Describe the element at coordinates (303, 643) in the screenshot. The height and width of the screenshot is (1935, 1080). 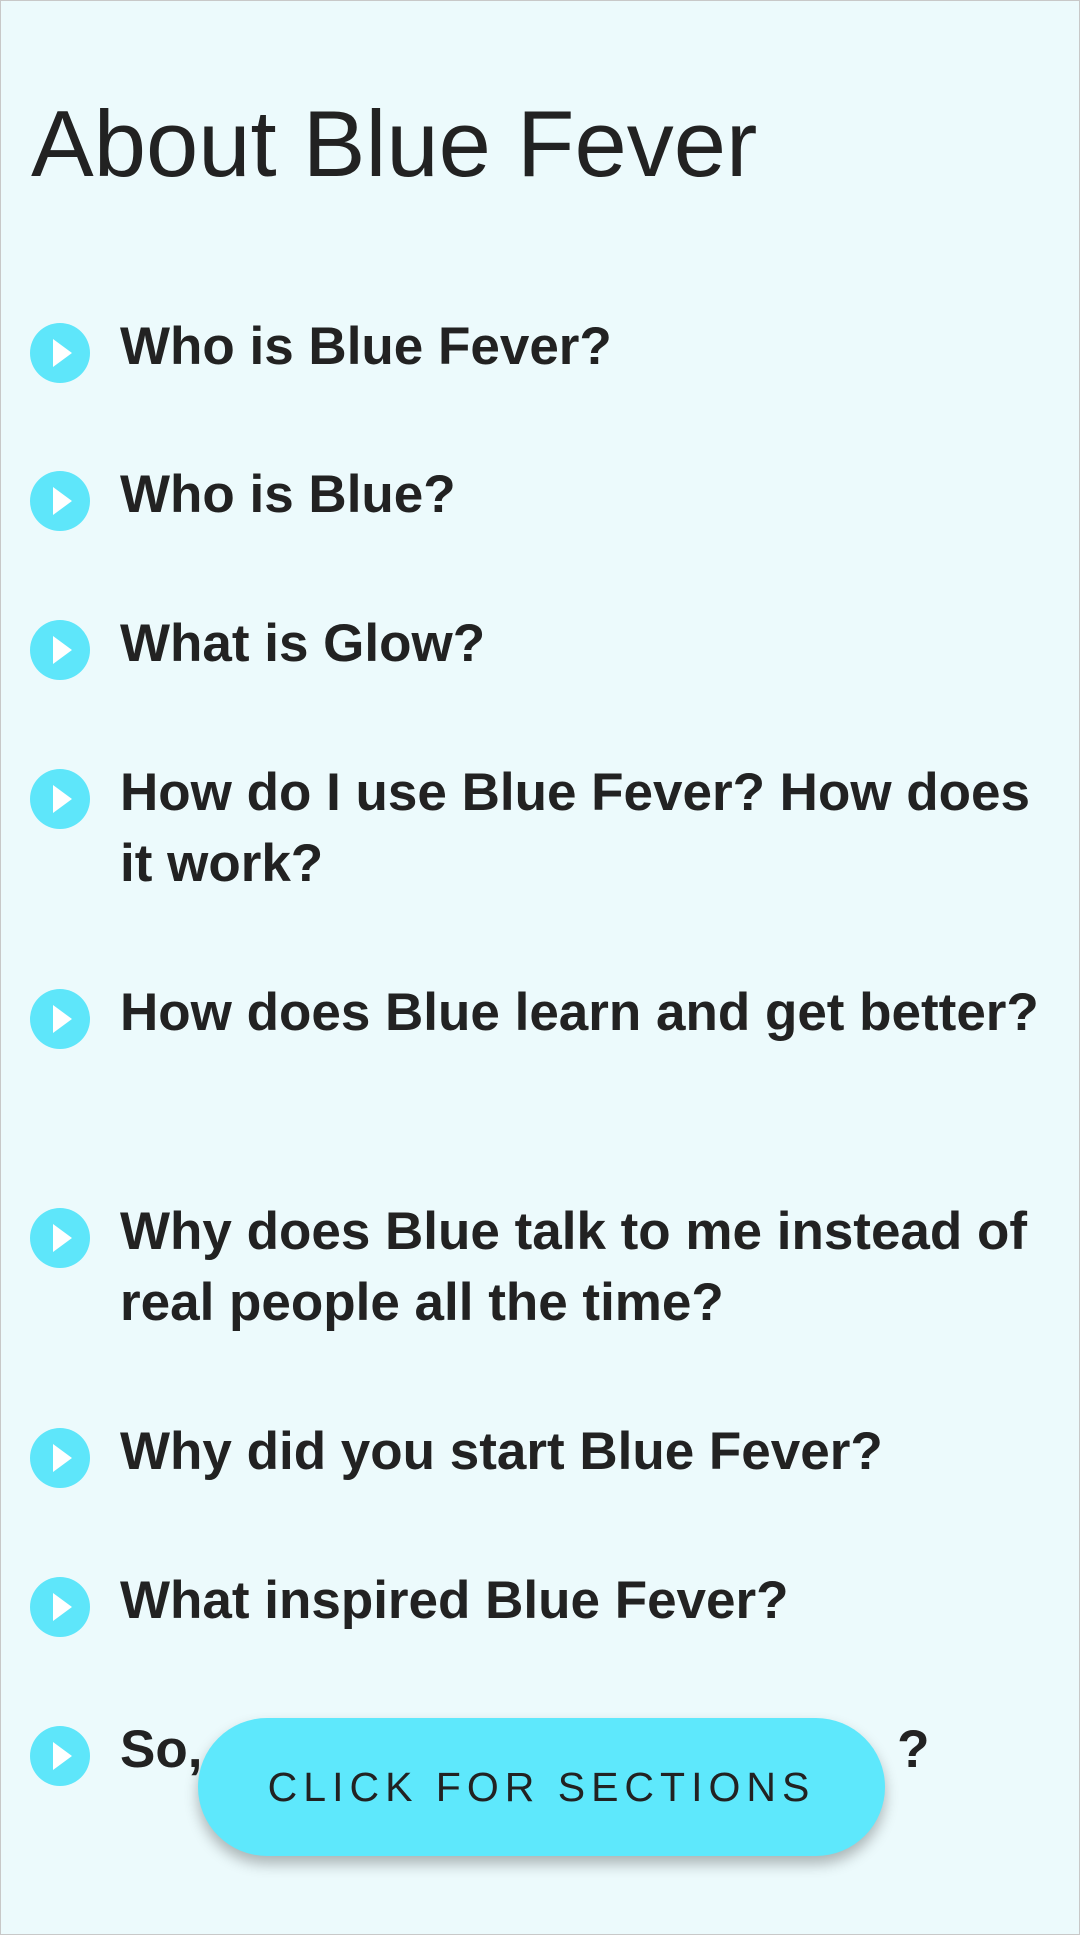
I see `faq-question: What is Glow?` at that location.